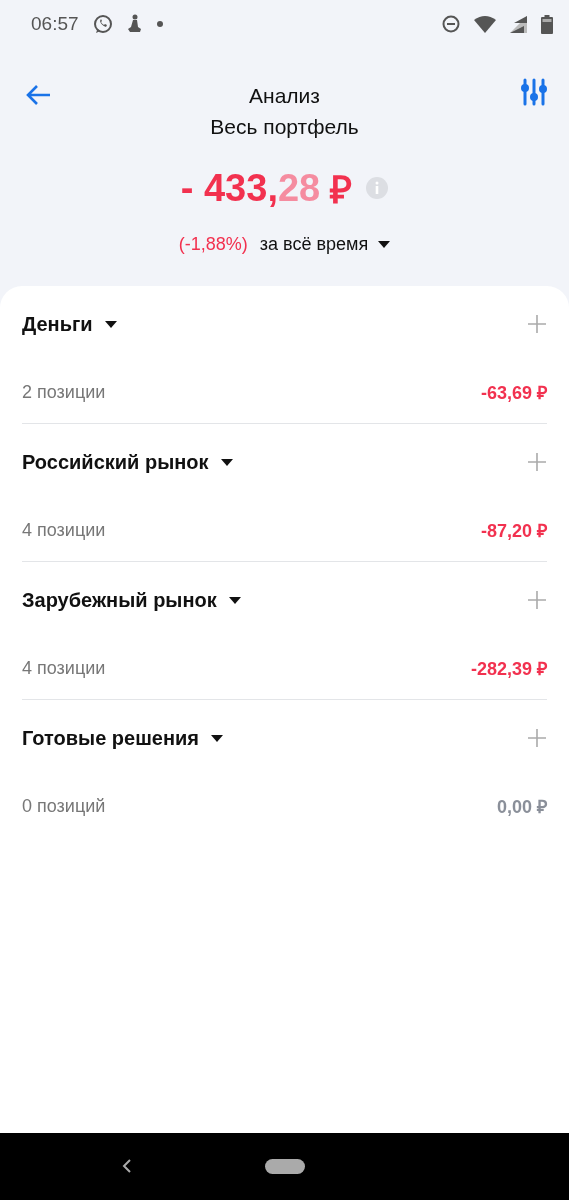 Image resolution: width=569 pixels, height=1200 pixels. Describe the element at coordinates (127, 462) in the screenshot. I see `group-dropdown: Российский рынок` at that location.